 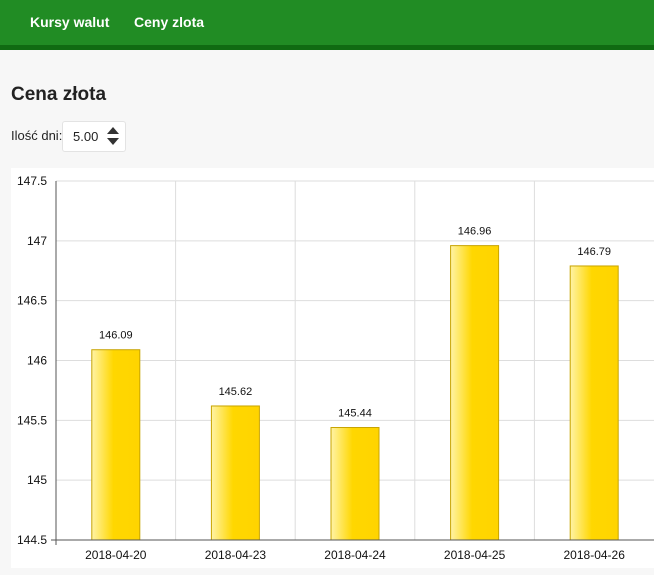 I want to click on days-input, so click(x=85, y=136).